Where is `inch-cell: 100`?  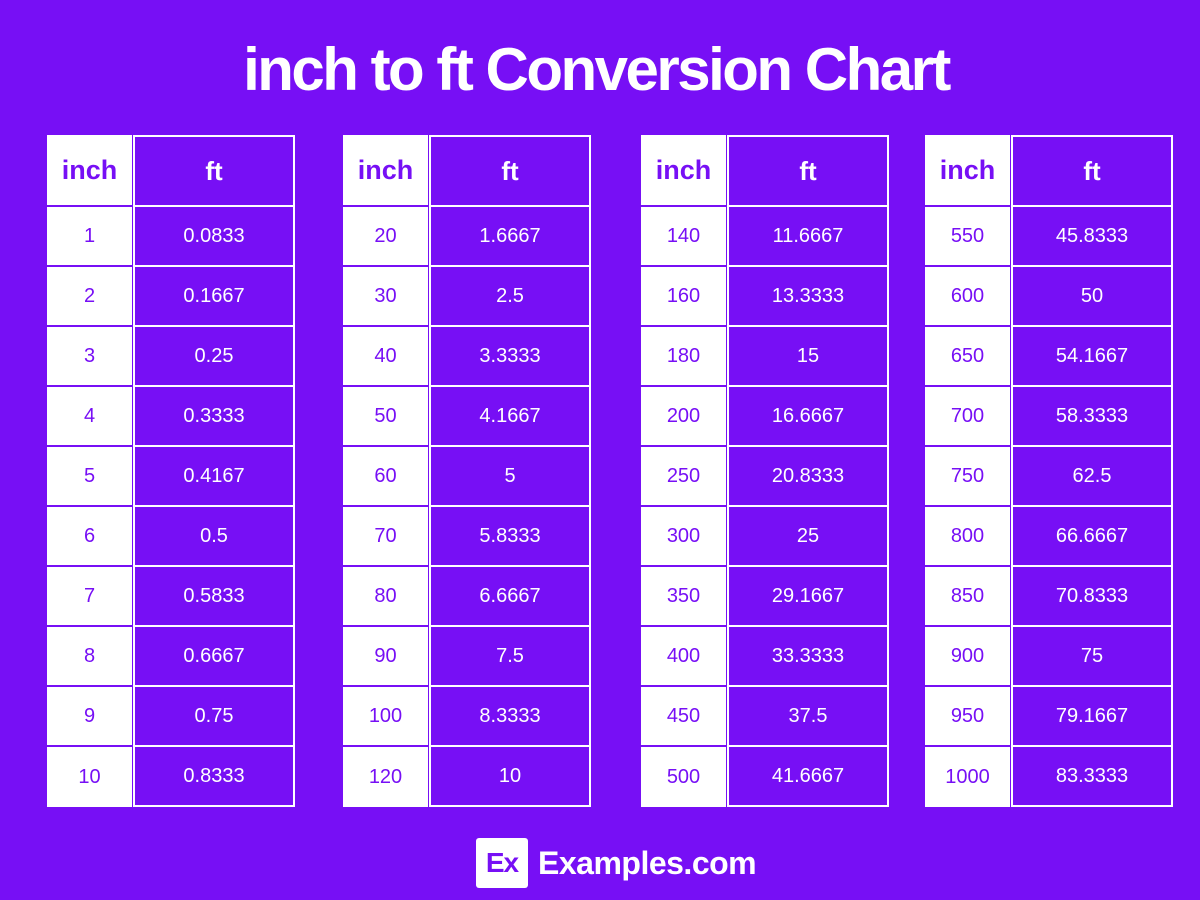
inch-cell: 100 is located at coordinates (386, 717).